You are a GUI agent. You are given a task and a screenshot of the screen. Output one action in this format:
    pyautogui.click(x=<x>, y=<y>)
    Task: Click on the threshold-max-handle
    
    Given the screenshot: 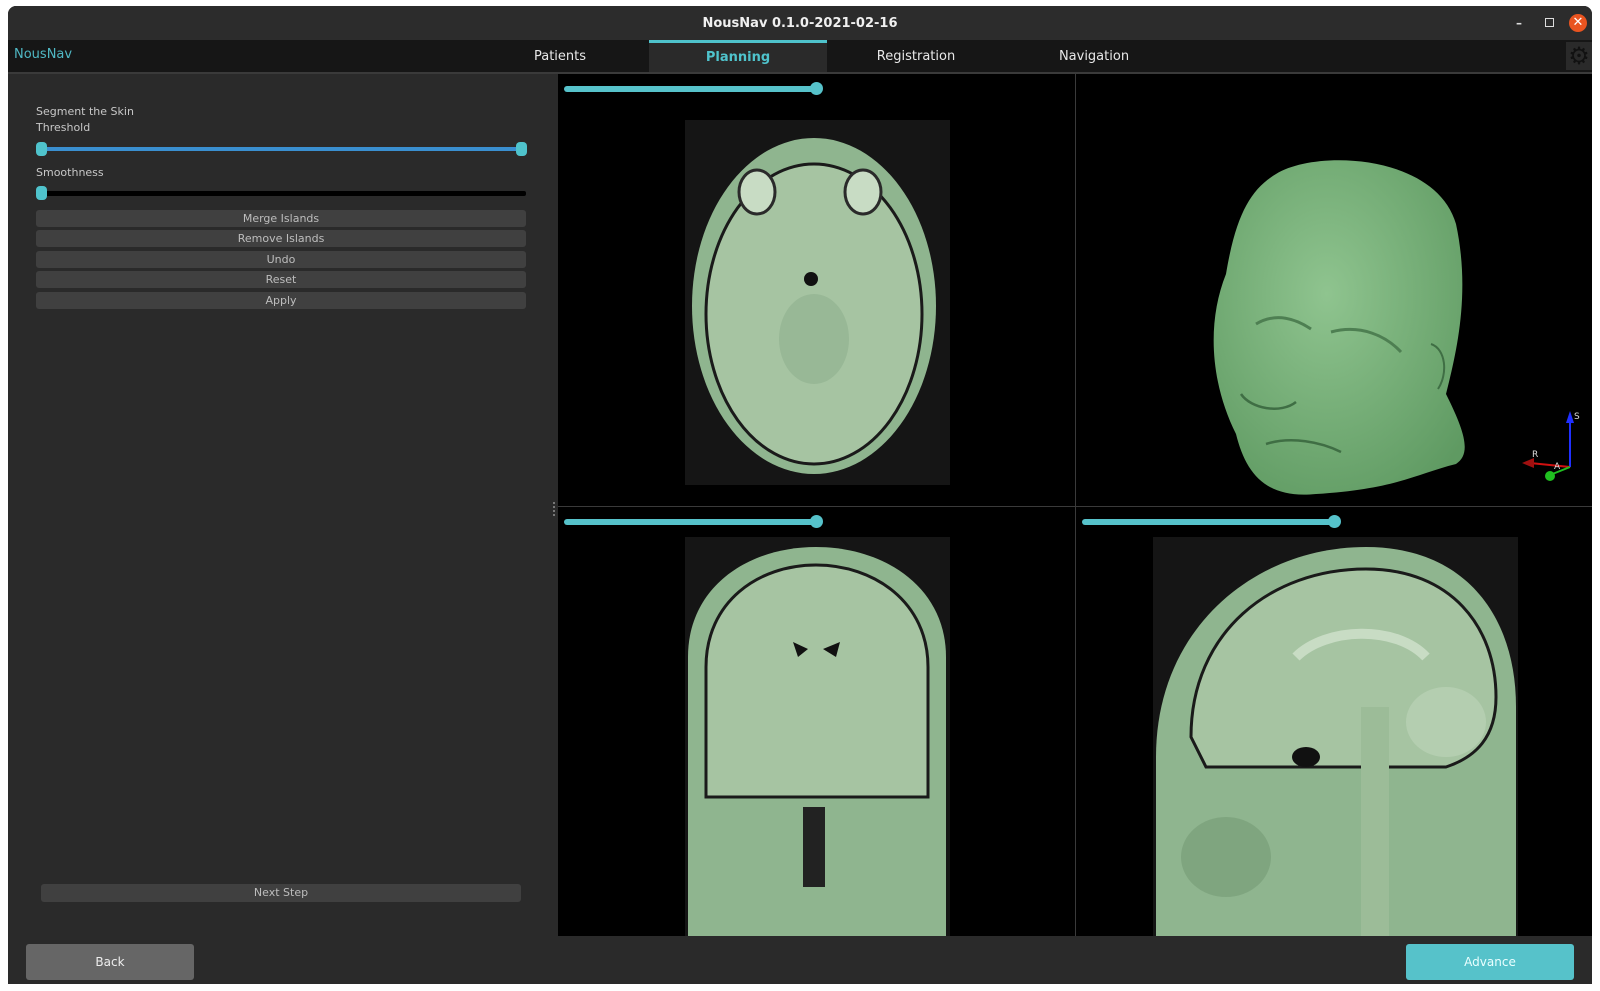 What is the action you would take?
    pyautogui.click(x=521, y=149)
    